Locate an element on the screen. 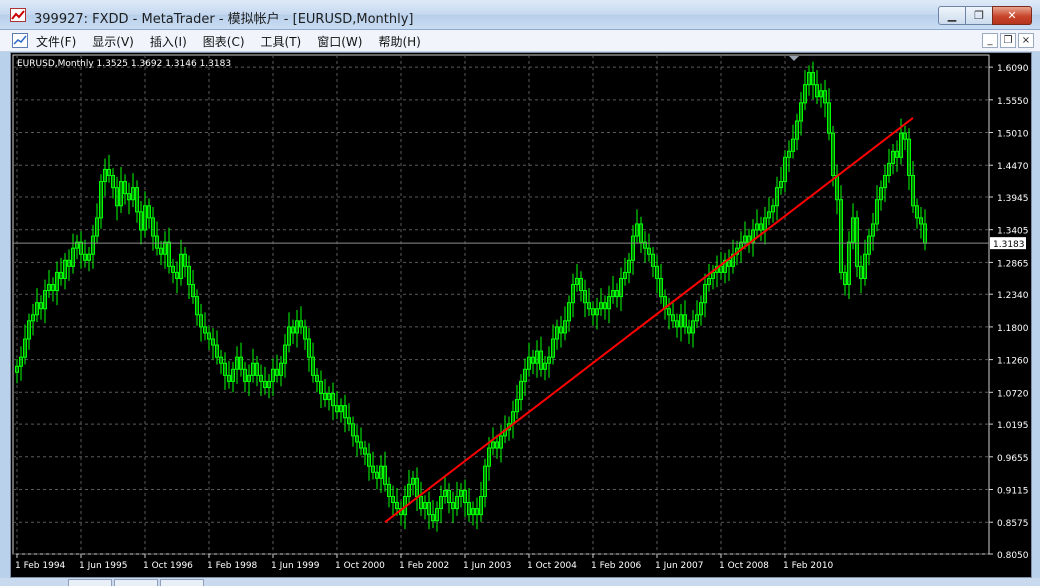 This screenshot has height=586, width=1040. maximize-button: ❐ is located at coordinates (979, 15).